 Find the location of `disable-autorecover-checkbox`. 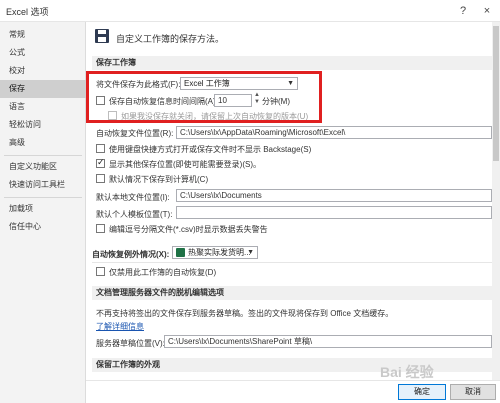

disable-autorecover-checkbox is located at coordinates (100, 271).